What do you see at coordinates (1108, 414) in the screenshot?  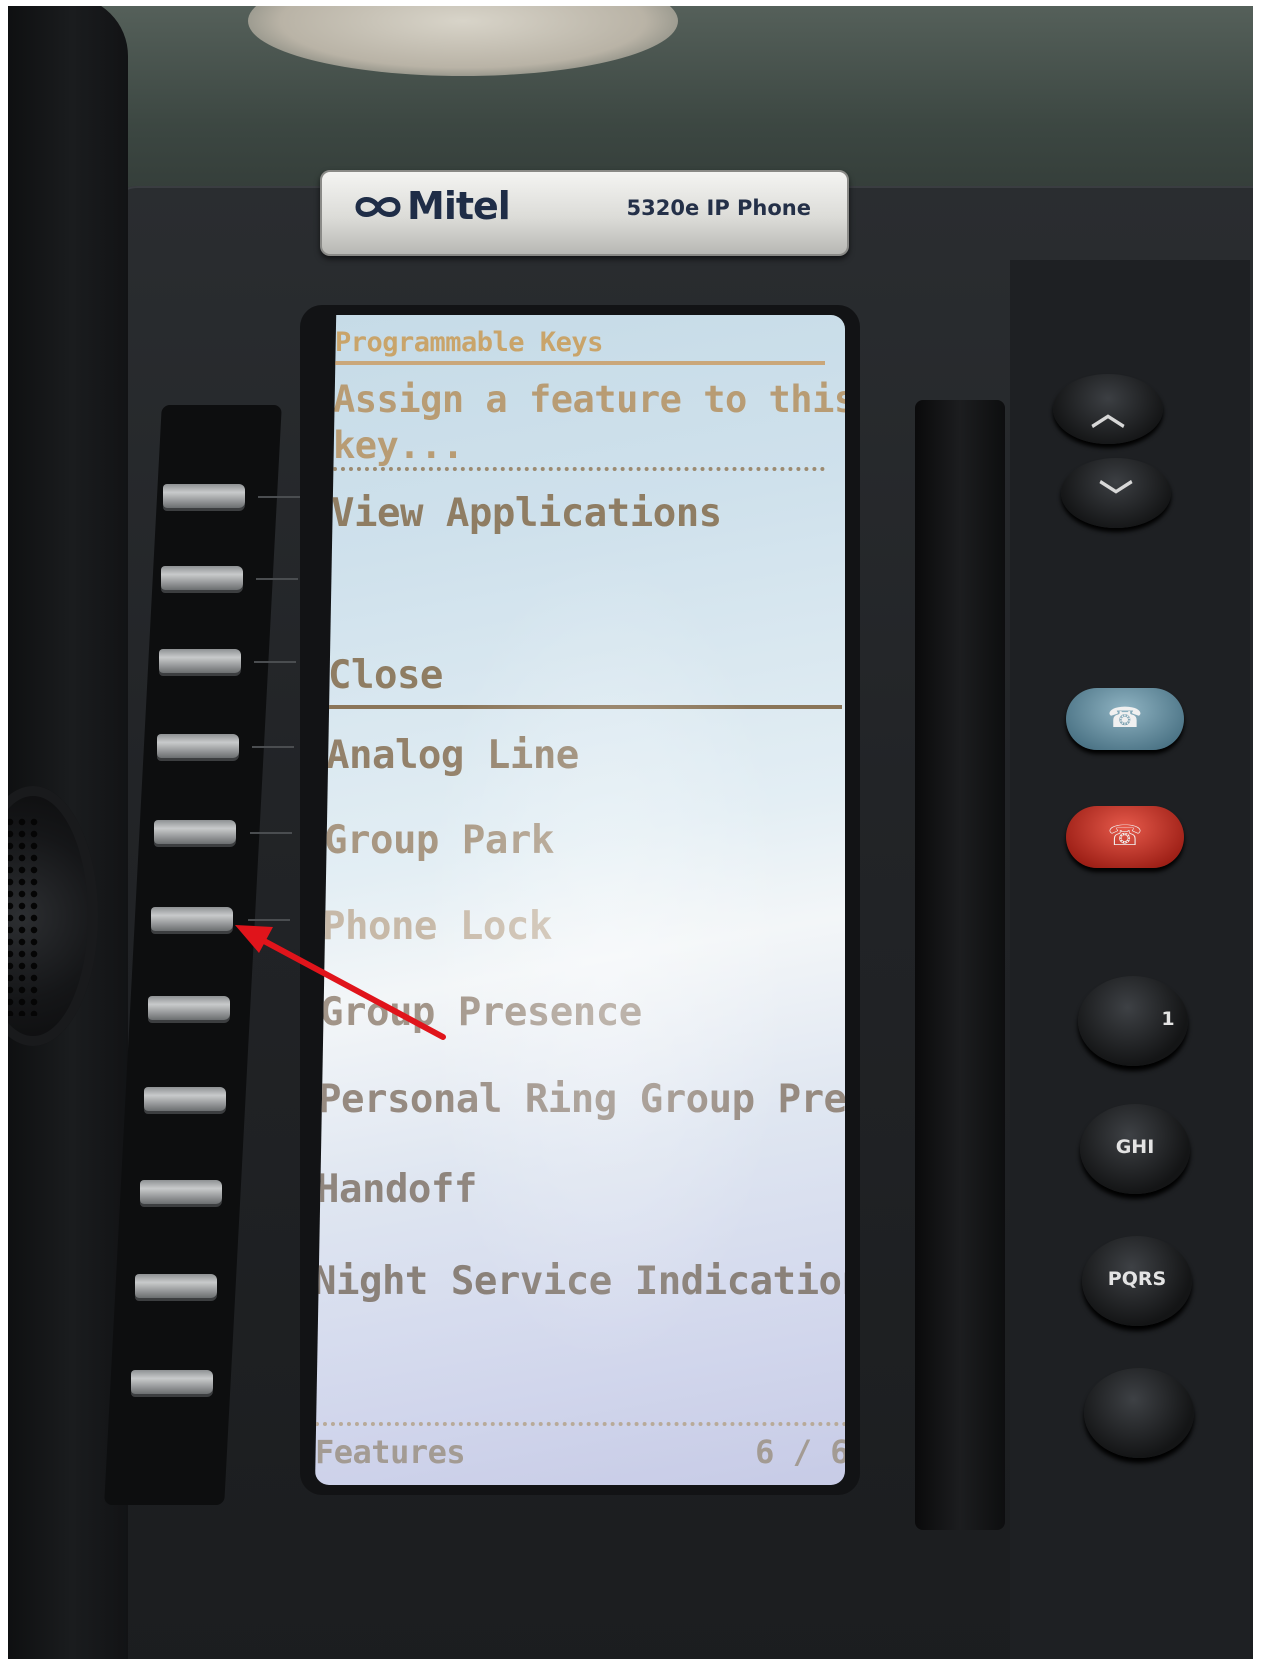 I see `chevron-up-icon: ︿` at bounding box center [1108, 414].